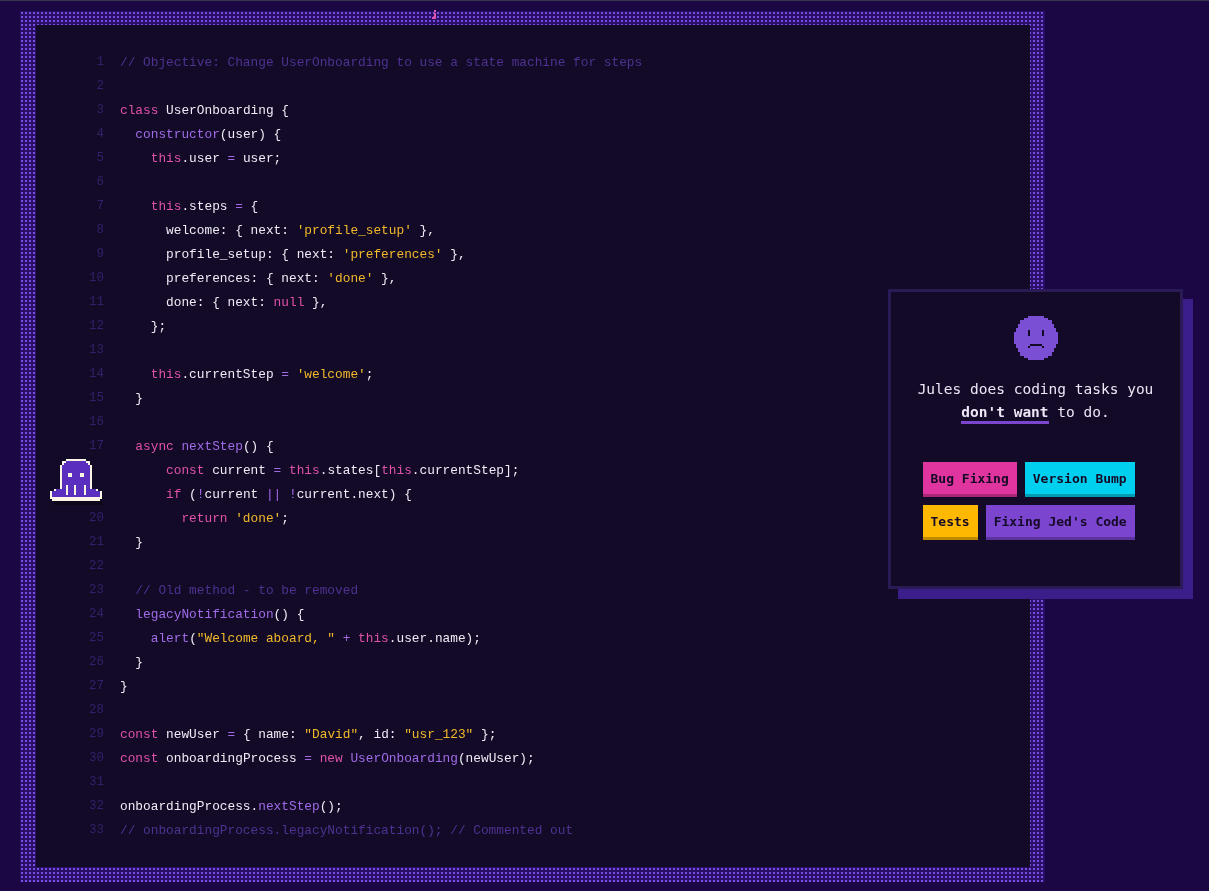 This screenshot has width=1209, height=891. Describe the element at coordinates (100, 62) in the screenshot. I see `line-number: 1` at that location.